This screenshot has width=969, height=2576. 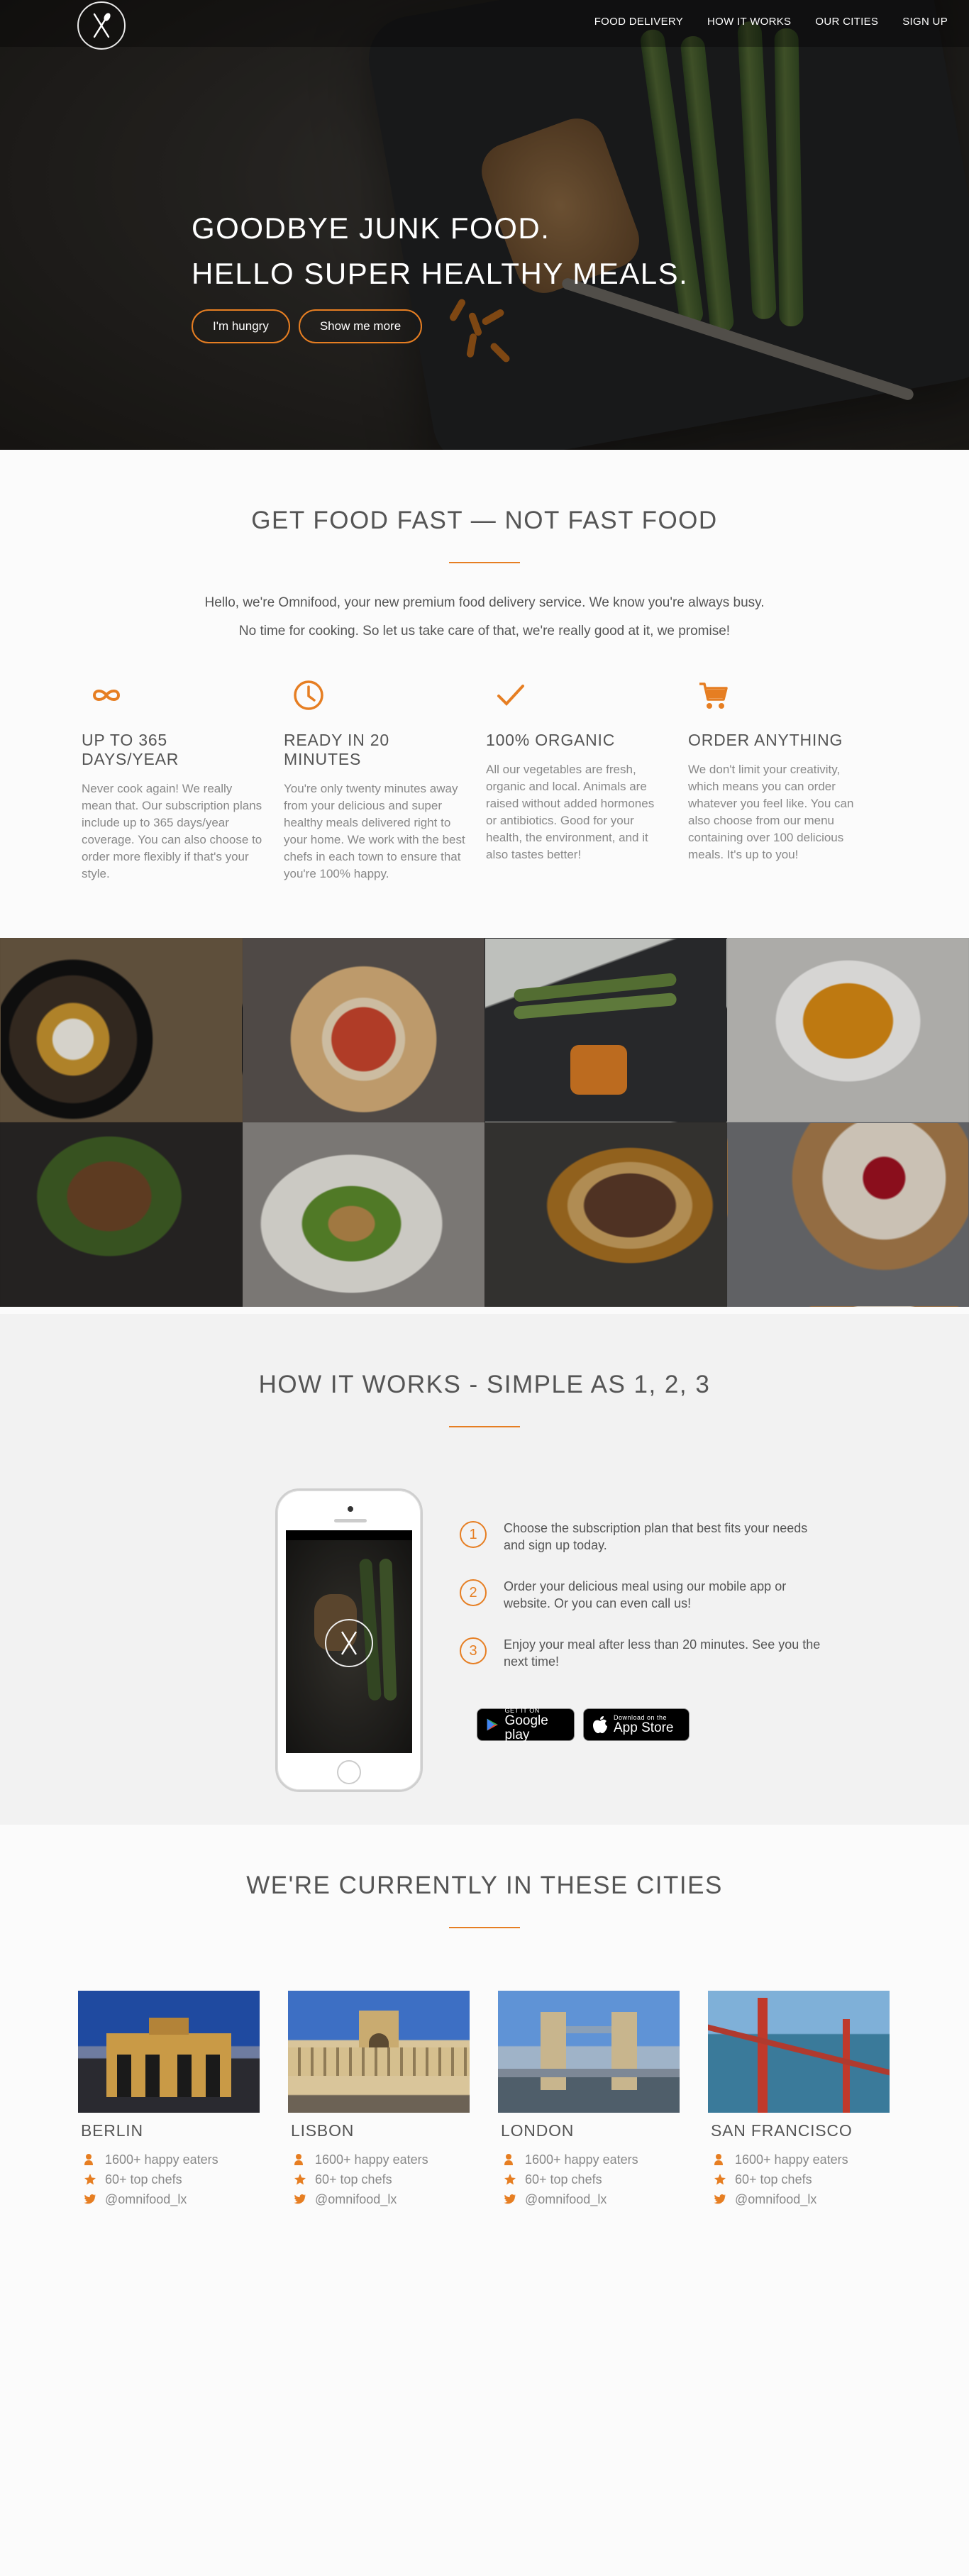 I want to click on phone-screen, so click(x=349, y=1641).